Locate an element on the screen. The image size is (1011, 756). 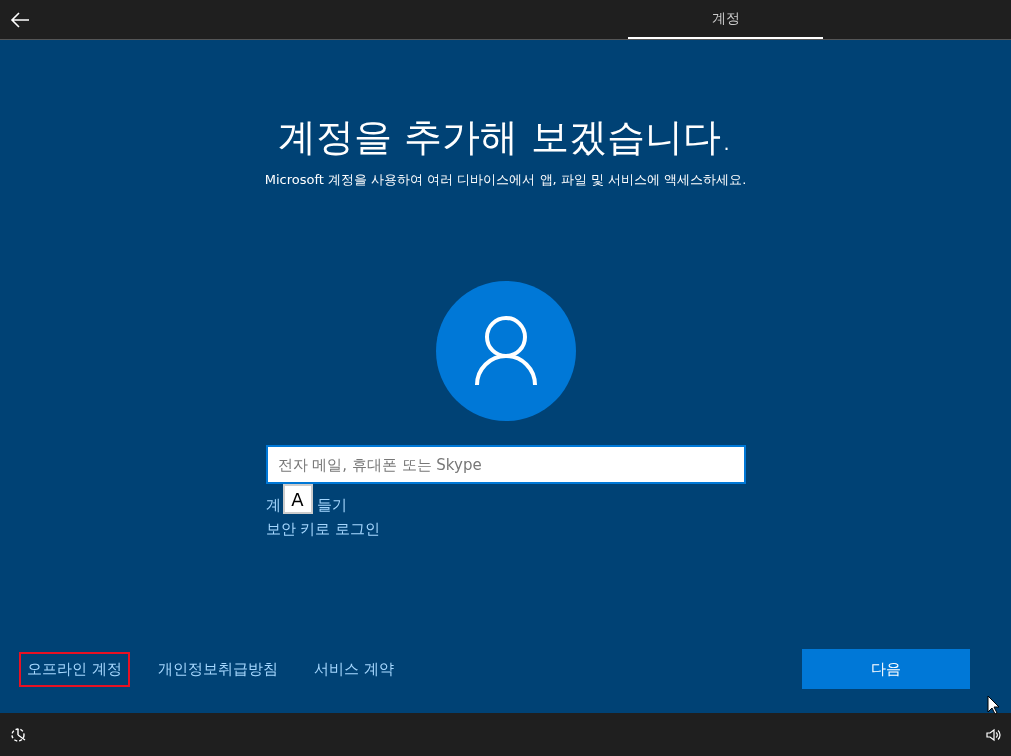
footer-link: 서비스 계약 is located at coordinates (353, 669).